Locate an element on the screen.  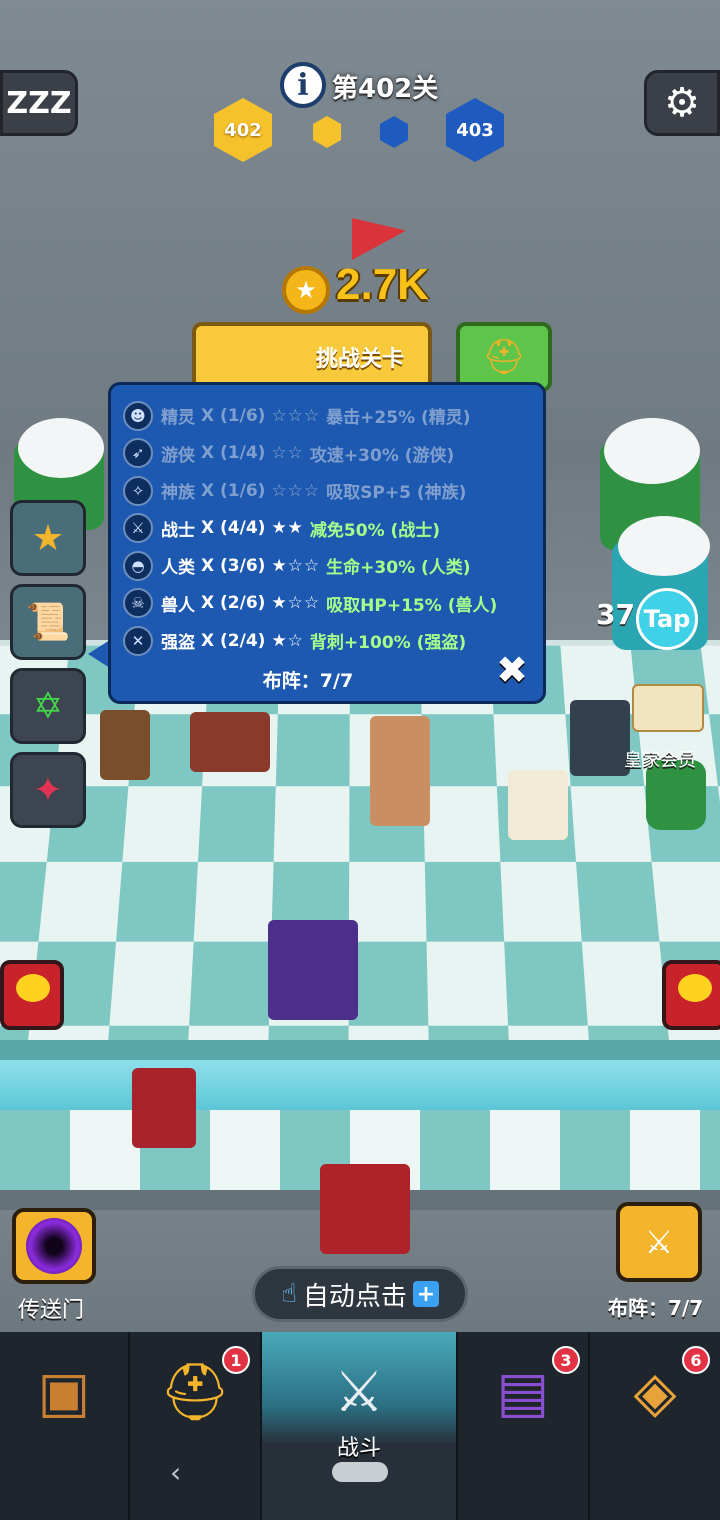
synergy-row: ⚔ 战士 X (4/4) ★★ 减免50% (战士) is located at coordinates (328, 529).